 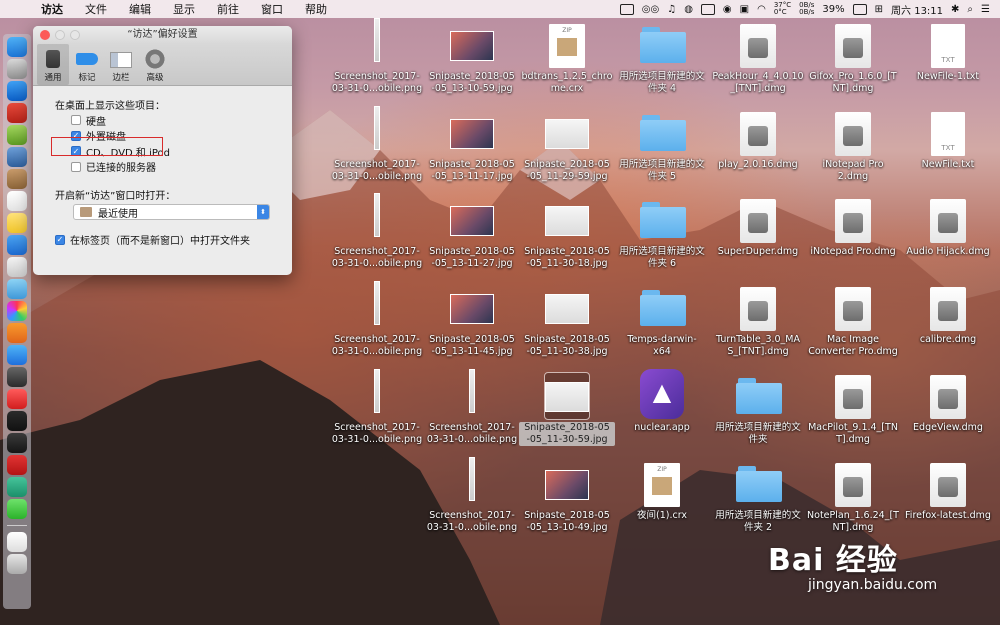 What do you see at coordinates (626, 9) in the screenshot?
I see `display-icon` at bounding box center [626, 9].